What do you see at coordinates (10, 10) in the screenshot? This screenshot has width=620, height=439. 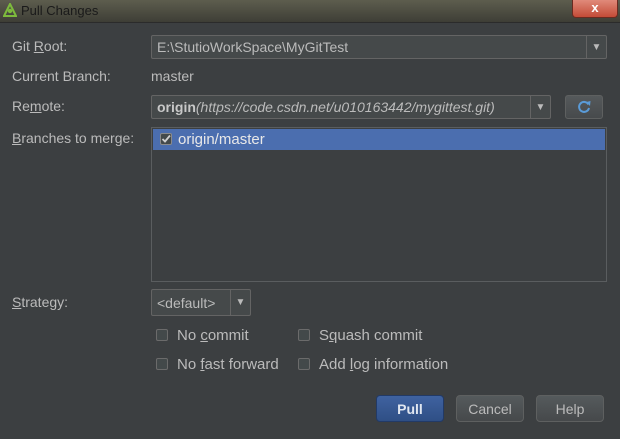 I see `android-icon` at bounding box center [10, 10].